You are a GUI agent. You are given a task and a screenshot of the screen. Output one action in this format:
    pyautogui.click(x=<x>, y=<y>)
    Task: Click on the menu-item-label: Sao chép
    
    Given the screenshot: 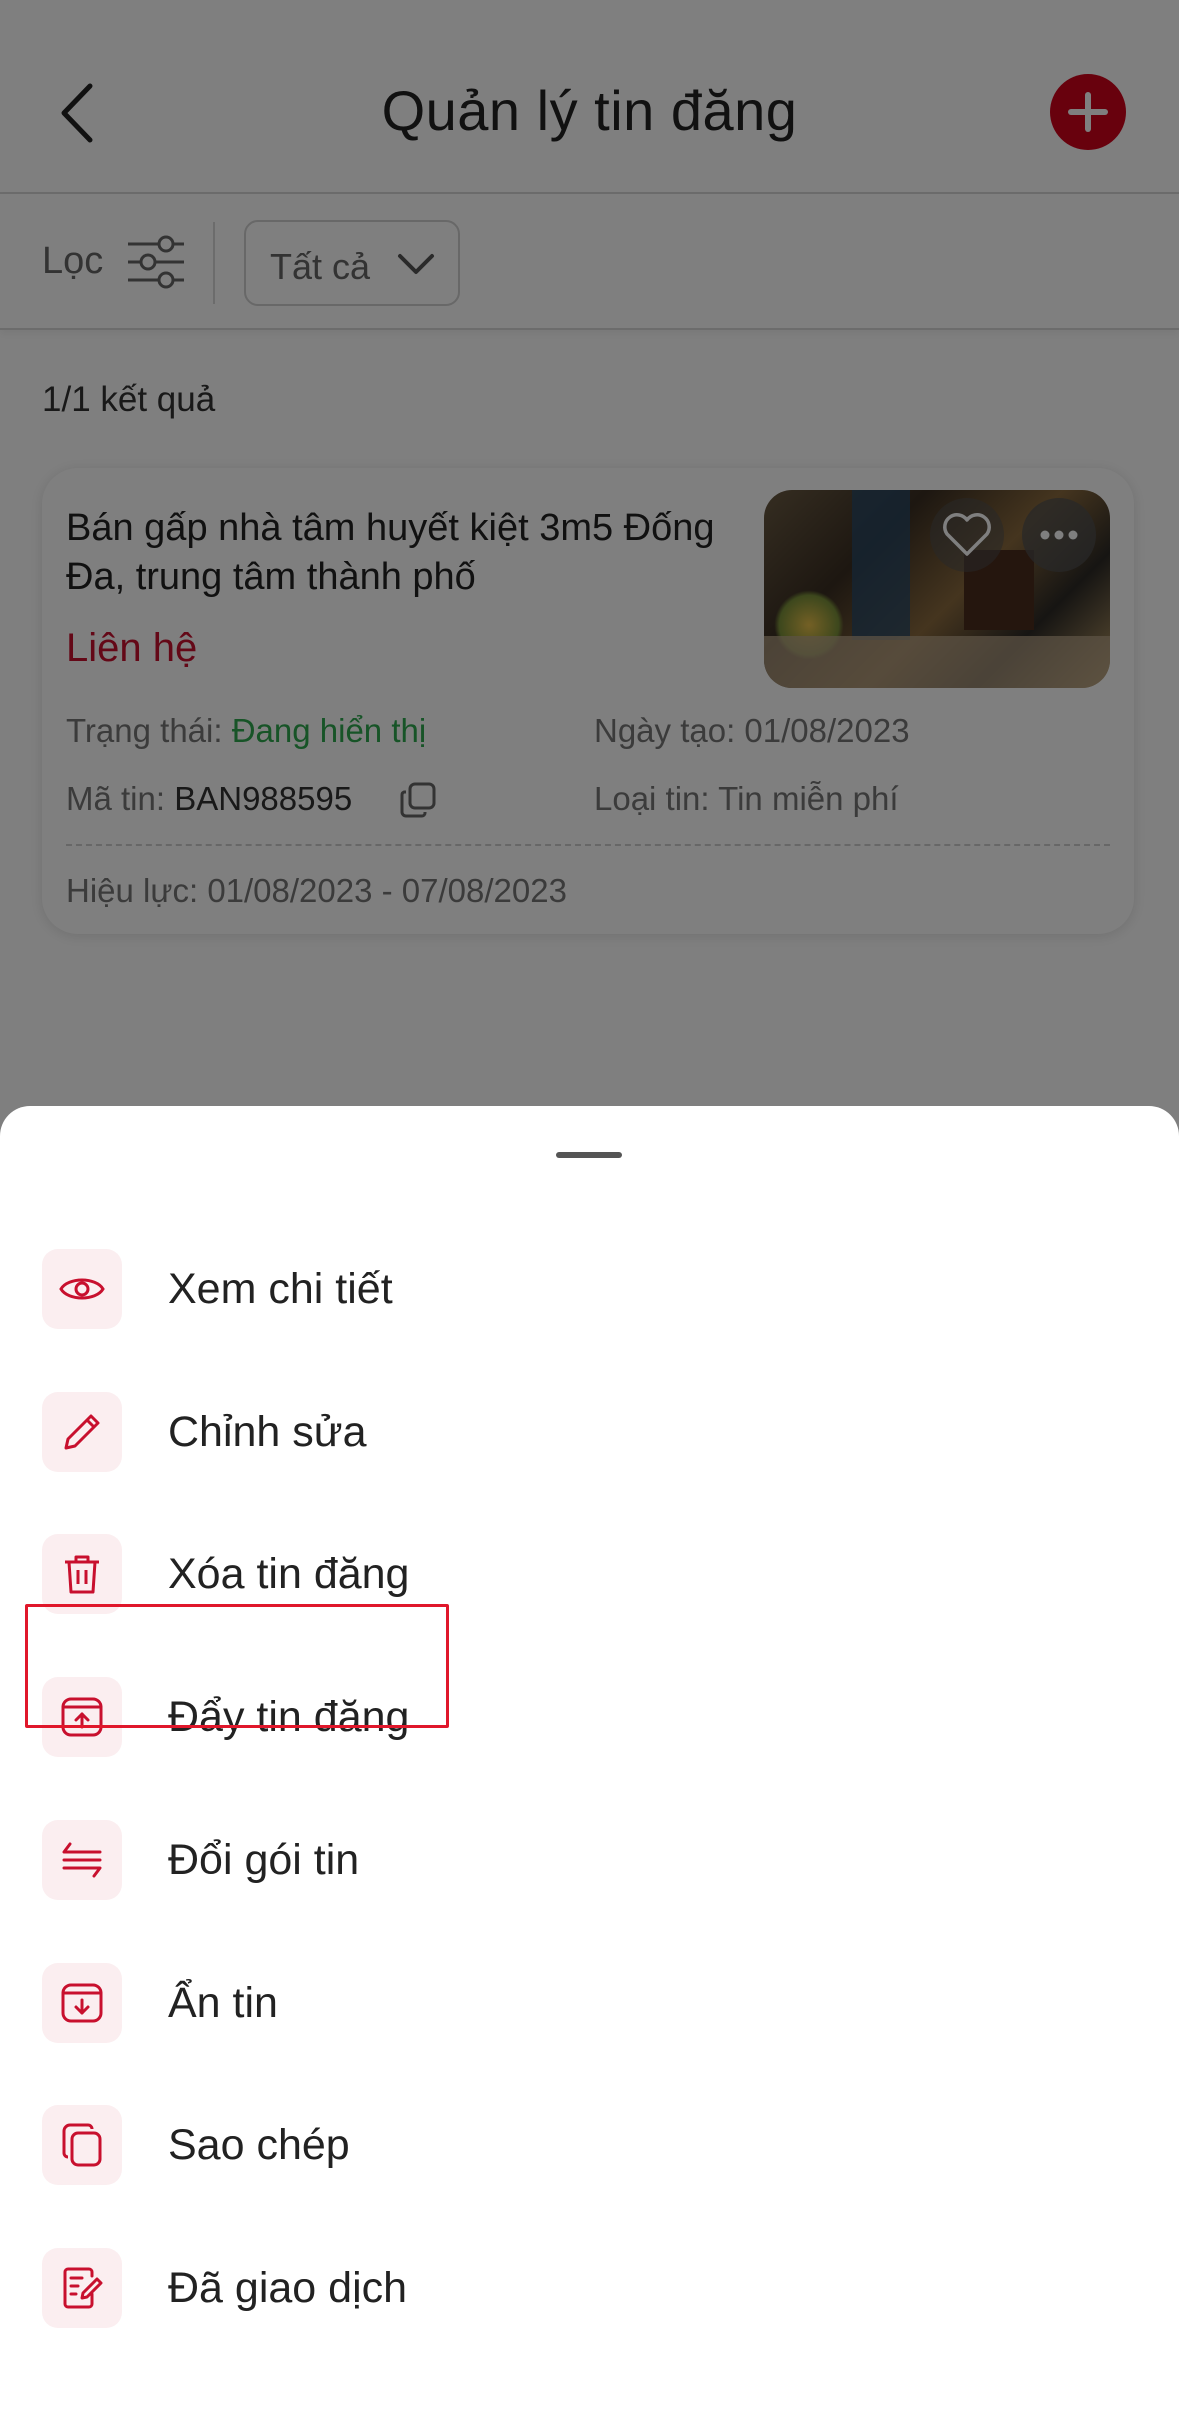 What is the action you would take?
    pyautogui.click(x=259, y=2145)
    